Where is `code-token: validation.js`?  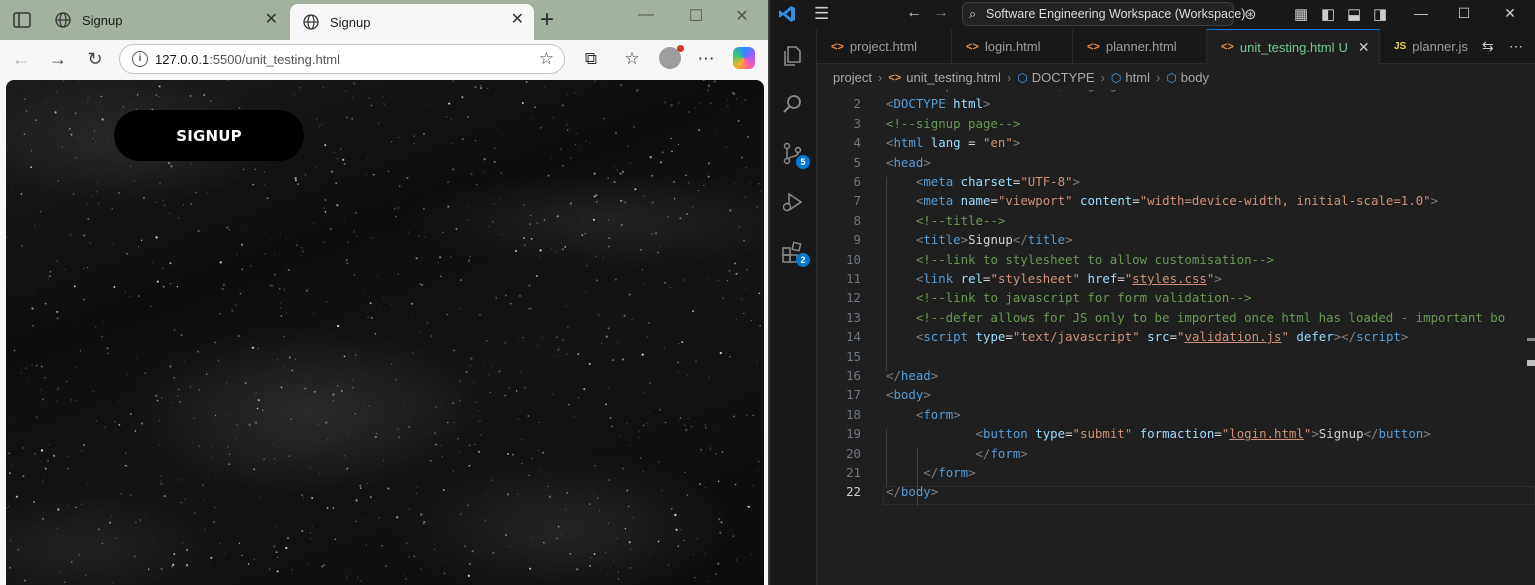
code-token: validation.js is located at coordinates (1232, 336).